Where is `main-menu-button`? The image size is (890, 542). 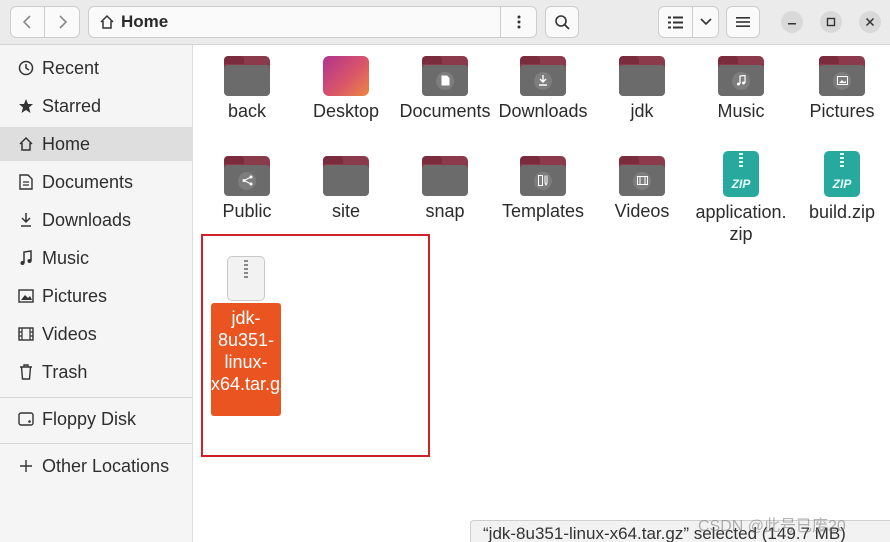 main-menu-button is located at coordinates (743, 22).